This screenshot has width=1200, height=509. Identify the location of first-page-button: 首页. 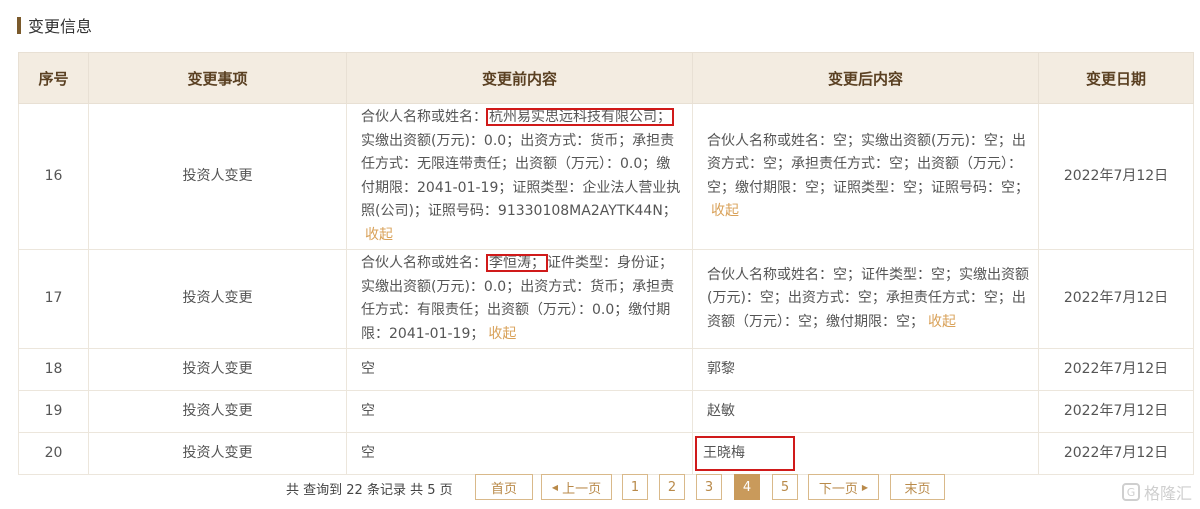
(504, 487).